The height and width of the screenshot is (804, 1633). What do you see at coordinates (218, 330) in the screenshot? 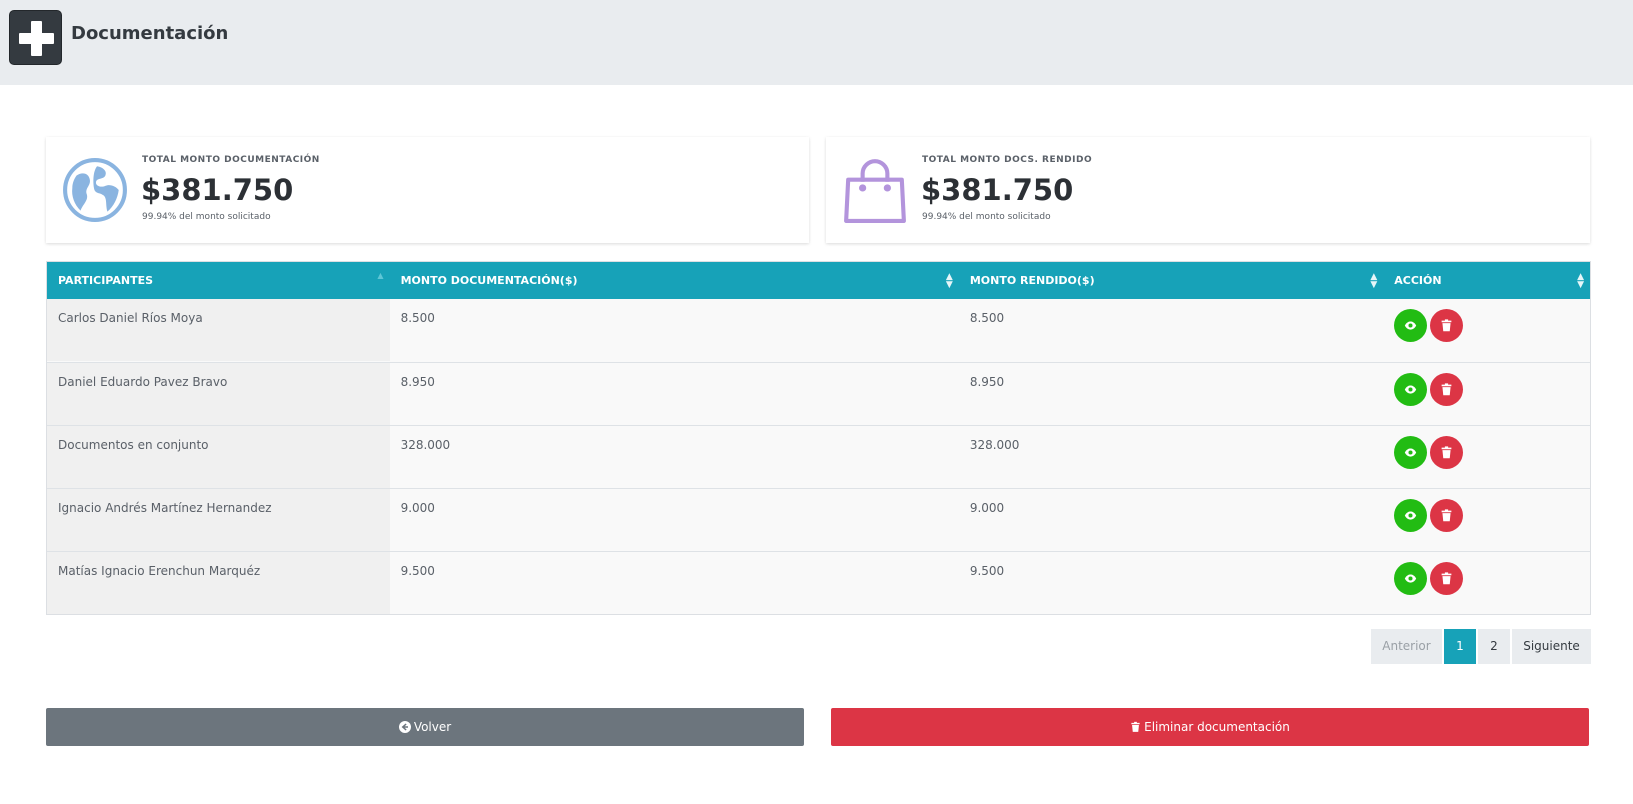
I see `participant-cell: Carlos Daniel Ríos Moya` at bounding box center [218, 330].